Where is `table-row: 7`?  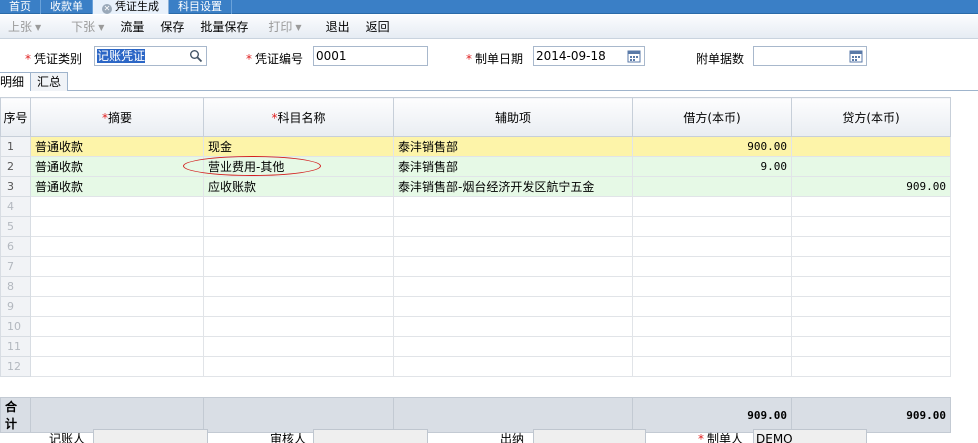
table-row: 7 is located at coordinates (475, 266).